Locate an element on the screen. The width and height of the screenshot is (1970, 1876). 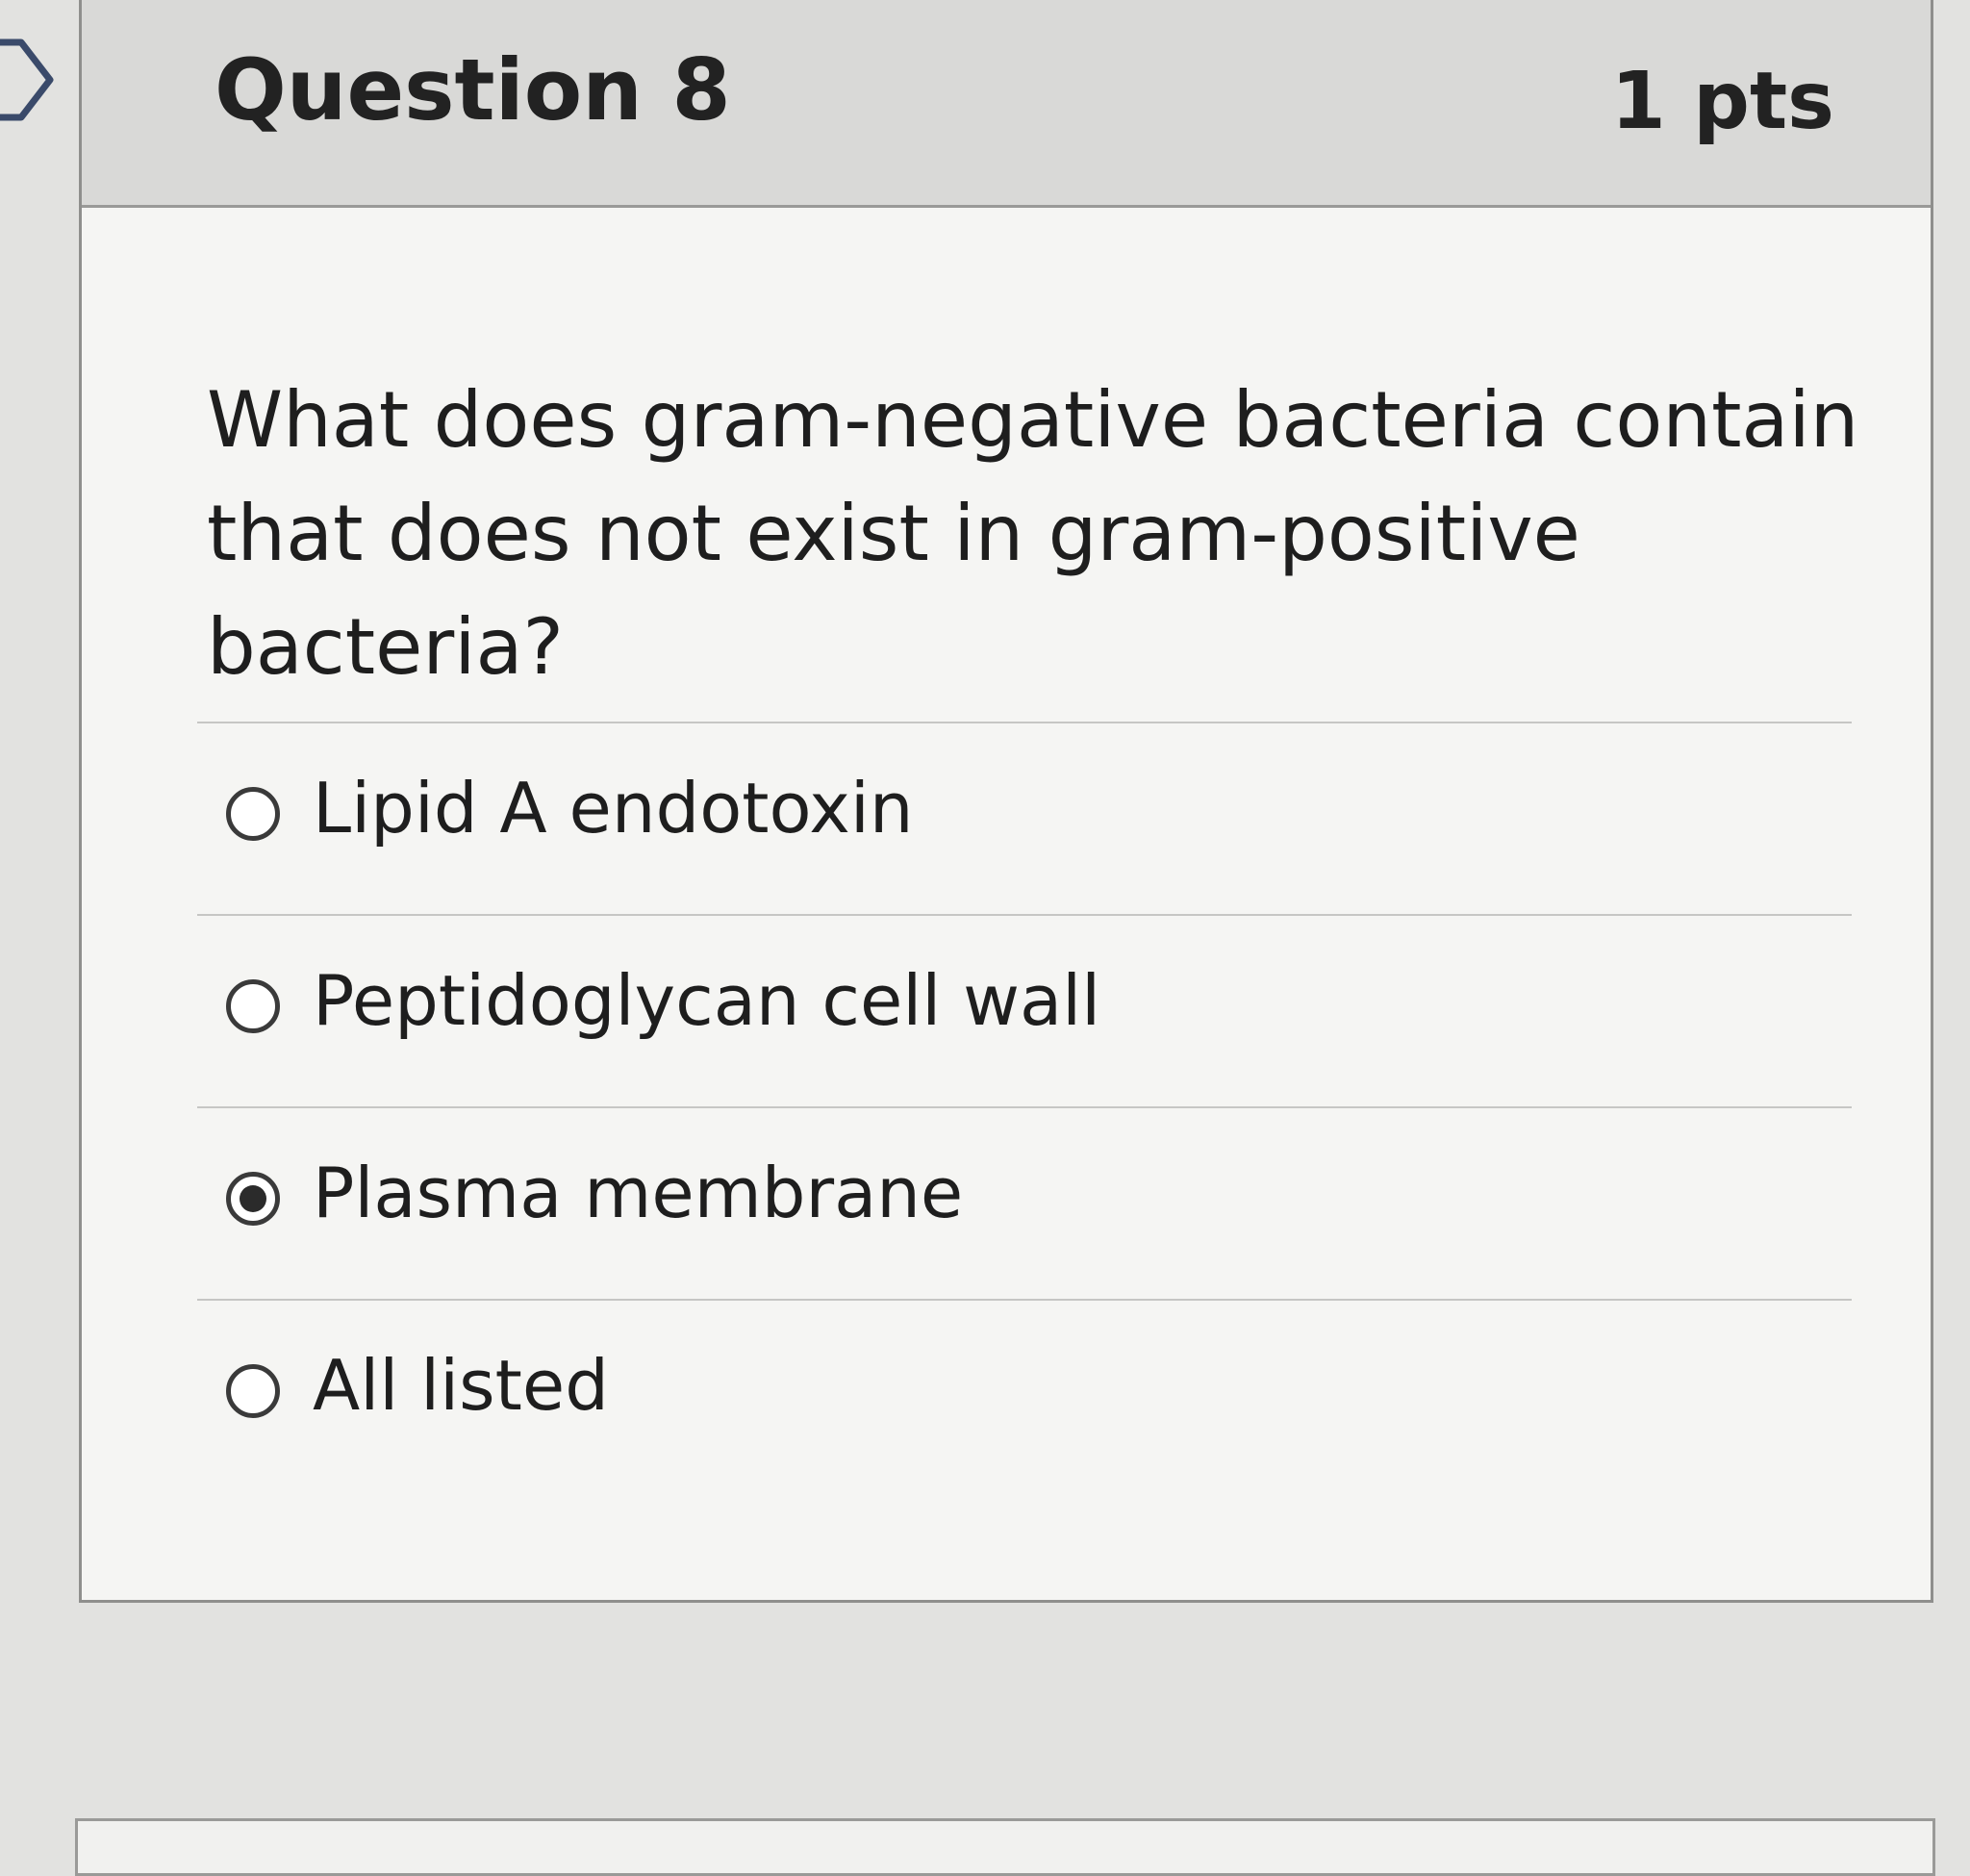
question-header: Question 8 1 pts is located at coordinates (1006, 104).